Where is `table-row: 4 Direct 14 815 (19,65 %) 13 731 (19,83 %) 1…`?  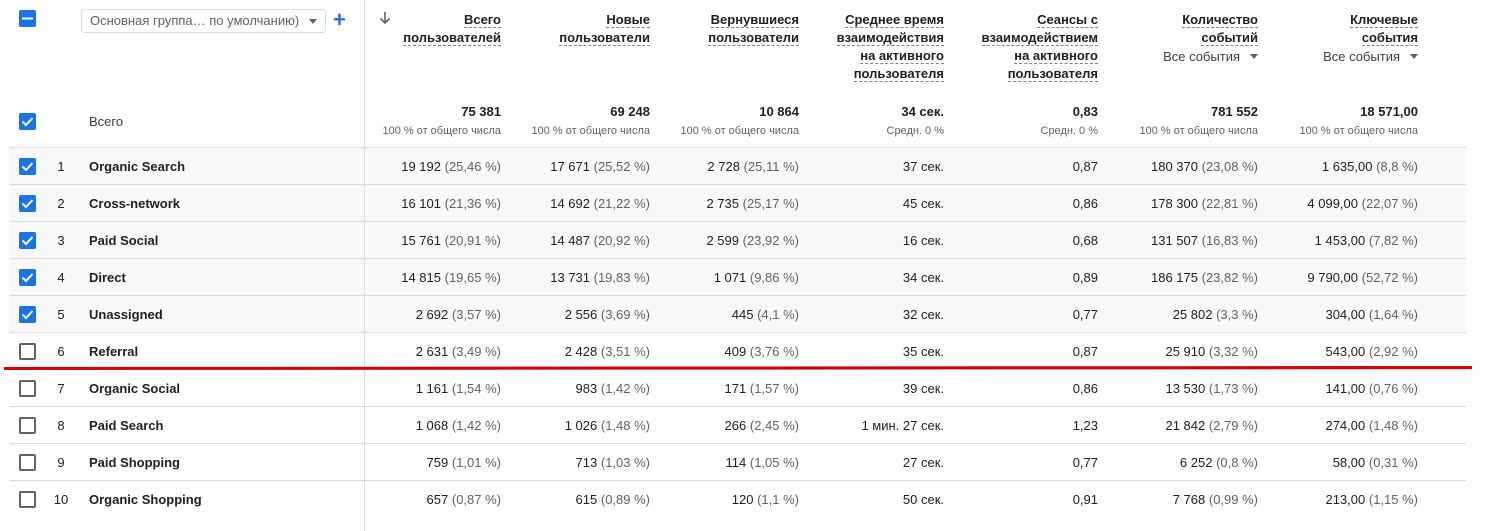 table-row: 4 Direct 14 815 (19,65 %) 13 731 (19,83 %) 1… is located at coordinates (738, 277).